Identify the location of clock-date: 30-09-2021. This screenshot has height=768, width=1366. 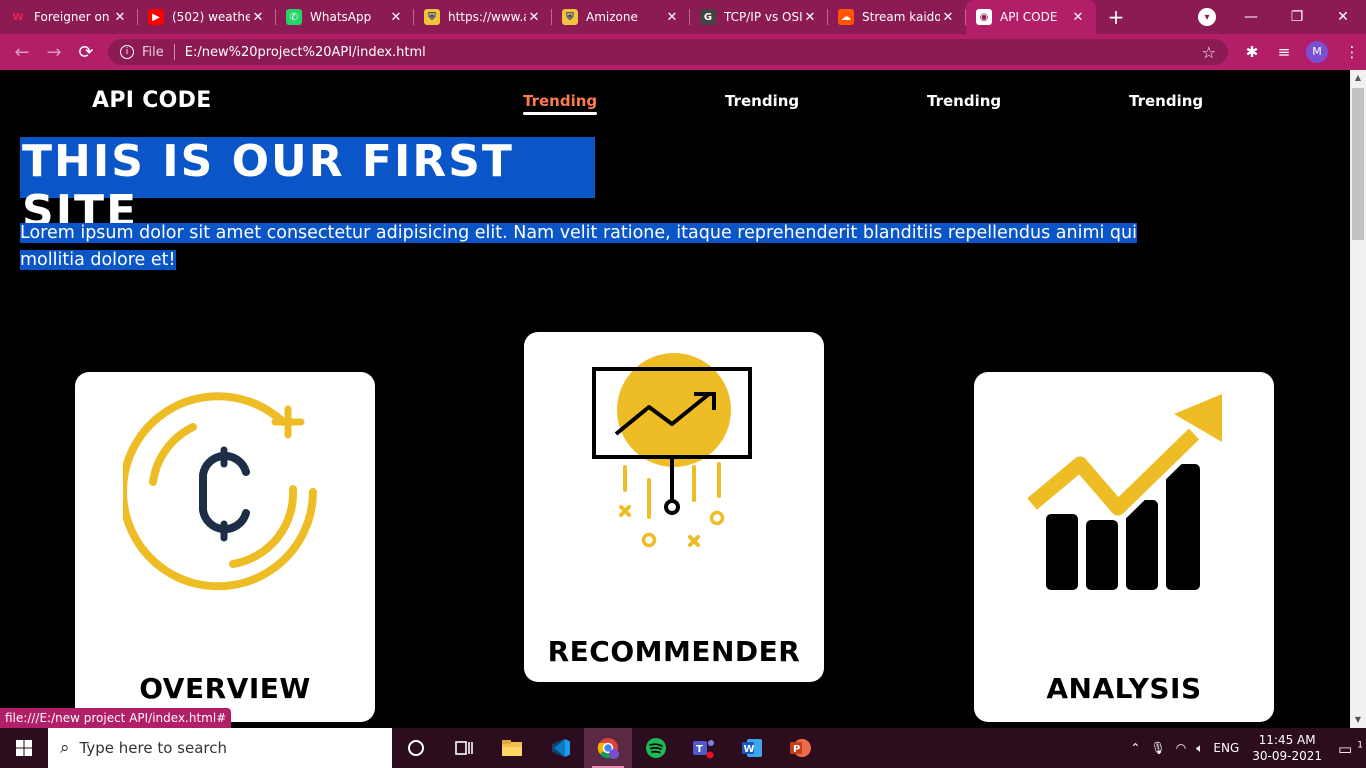
(1287, 756).